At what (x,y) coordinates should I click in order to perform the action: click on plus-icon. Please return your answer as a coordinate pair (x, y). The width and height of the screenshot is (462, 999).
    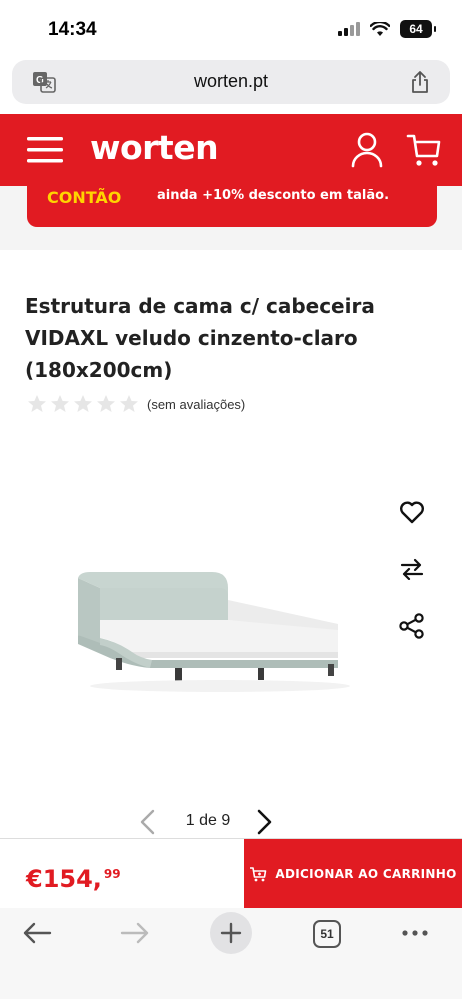
    Looking at the image, I should click on (231, 933).